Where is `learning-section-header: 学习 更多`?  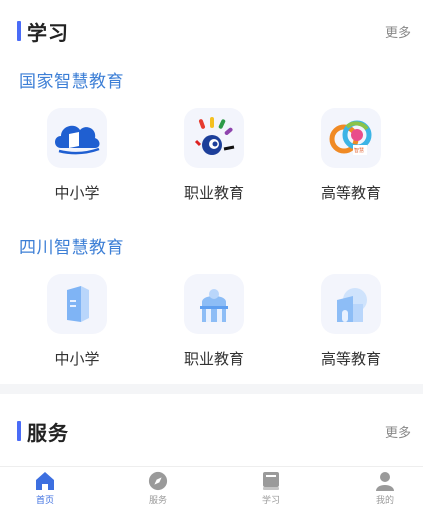
learning-section-header: 学习 更多 is located at coordinates (211, 30).